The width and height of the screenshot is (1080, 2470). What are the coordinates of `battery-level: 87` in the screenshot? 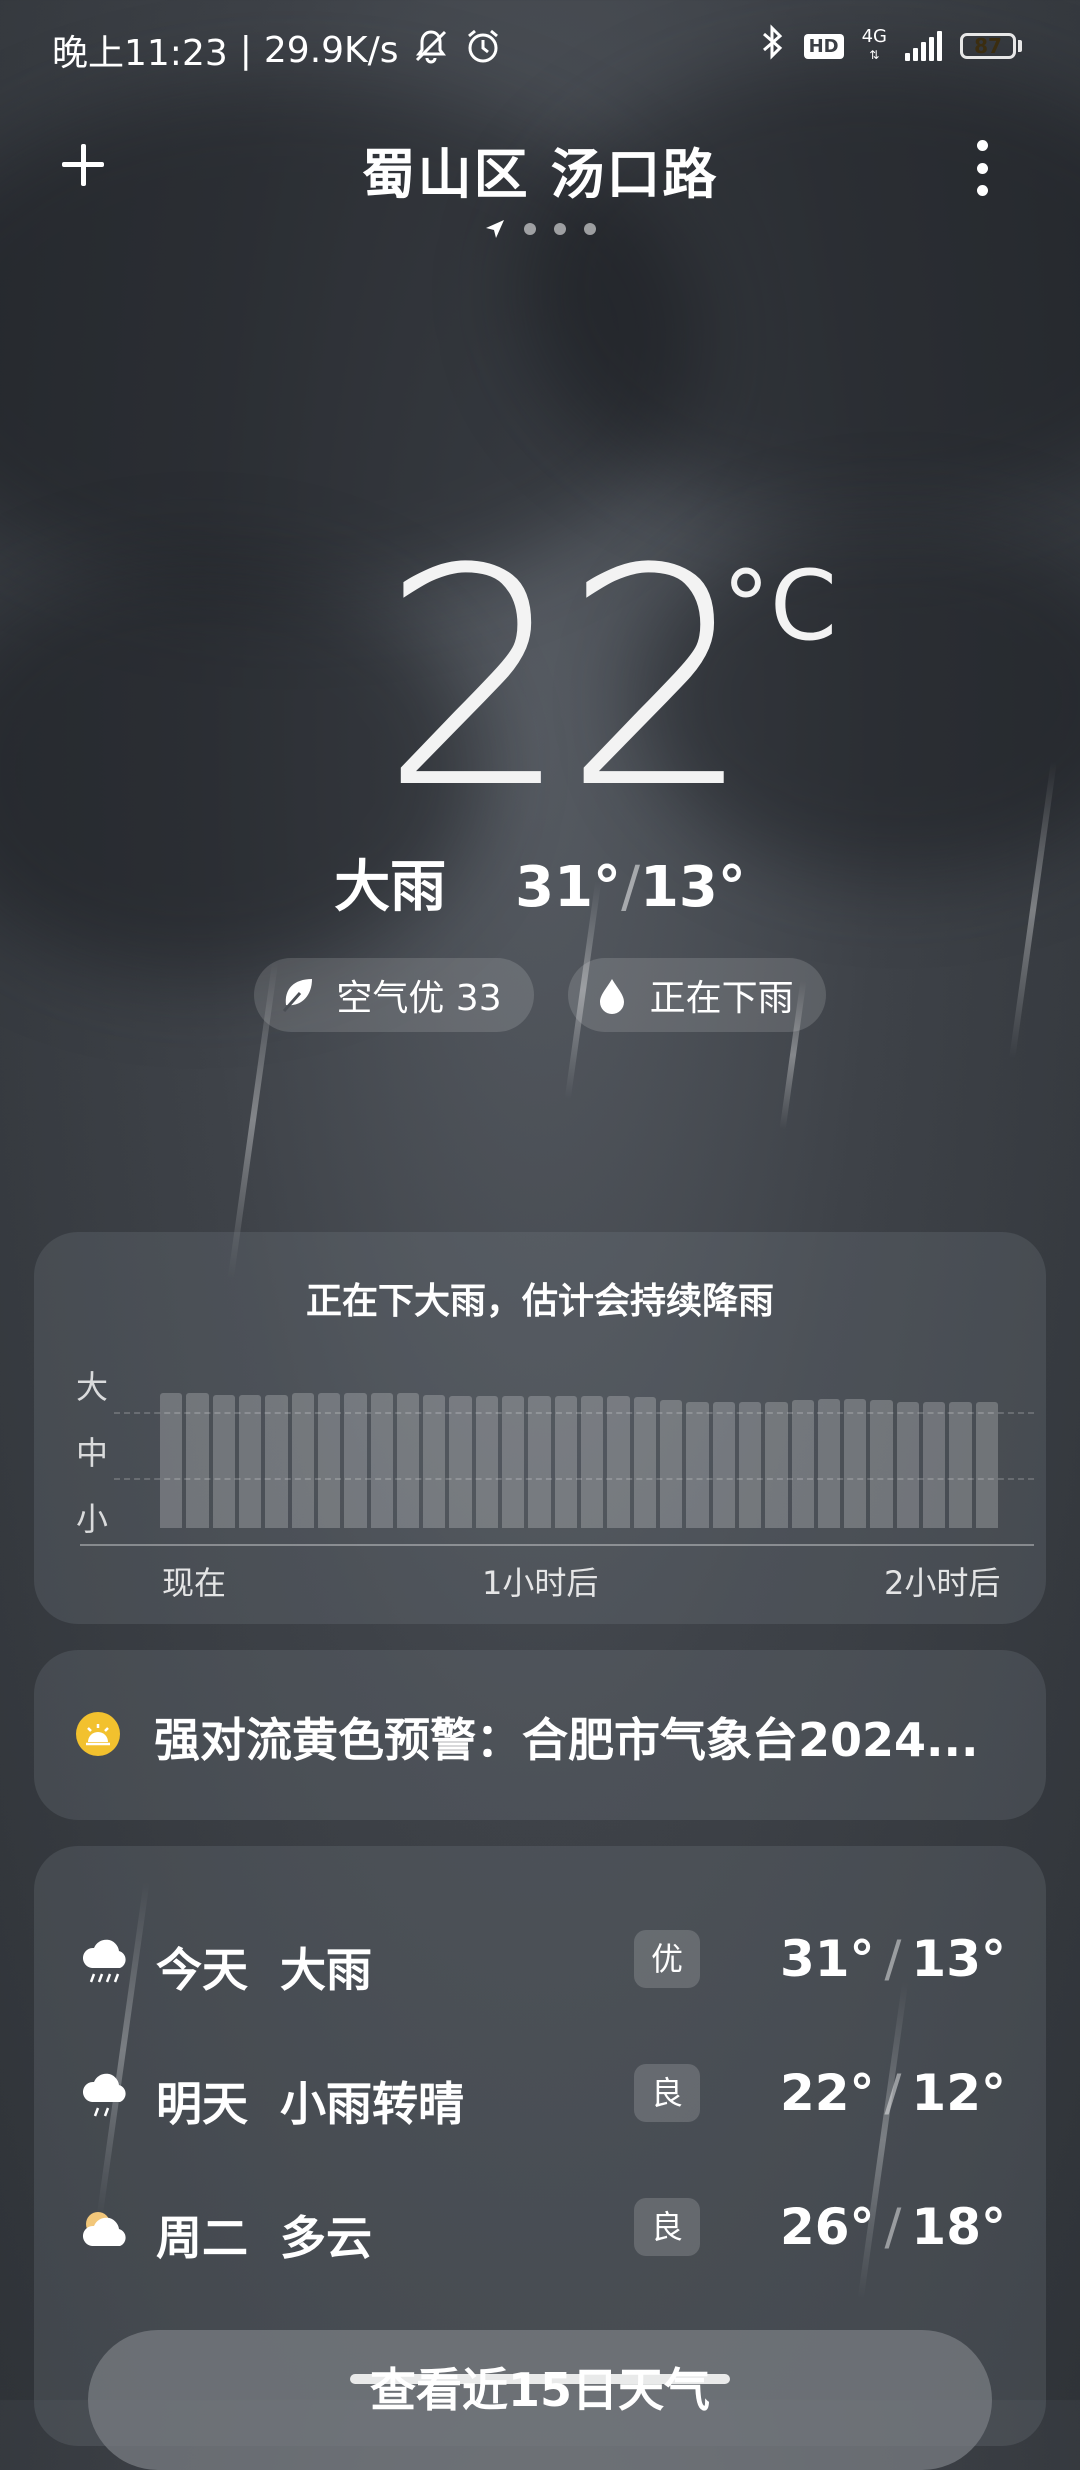 It's located at (988, 46).